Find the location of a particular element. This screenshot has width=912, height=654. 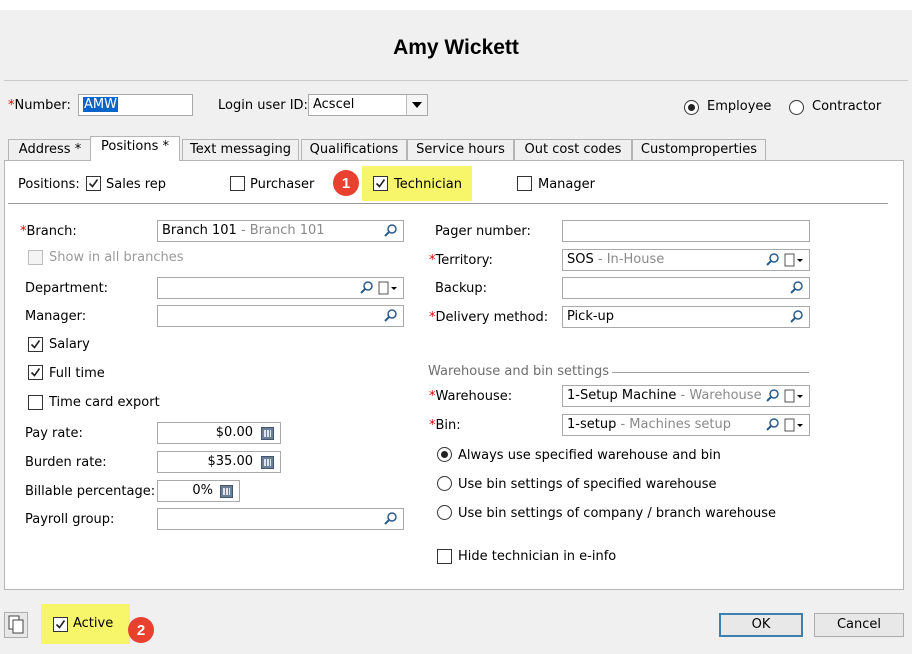

delivery-method-field: Pick-up is located at coordinates (686, 317).